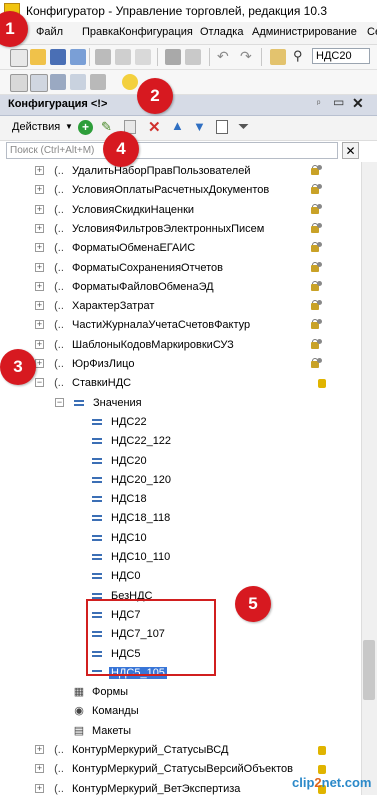 Image resolution: width=377 pixels, height=795 pixels. What do you see at coordinates (156, 32) in the screenshot?
I see `menu-configuration: Конфигурация` at bounding box center [156, 32].